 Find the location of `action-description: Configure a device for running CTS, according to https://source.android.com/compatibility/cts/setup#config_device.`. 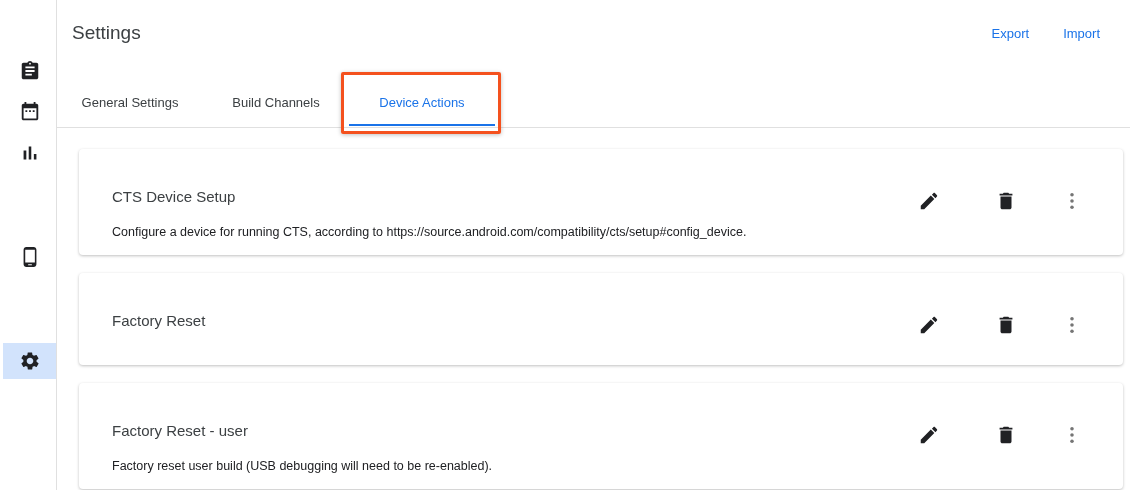

action-description: Configure a device for running CTS, according to https://source.android.com/compatibility/cts/setup#config_device. is located at coordinates (430, 232).